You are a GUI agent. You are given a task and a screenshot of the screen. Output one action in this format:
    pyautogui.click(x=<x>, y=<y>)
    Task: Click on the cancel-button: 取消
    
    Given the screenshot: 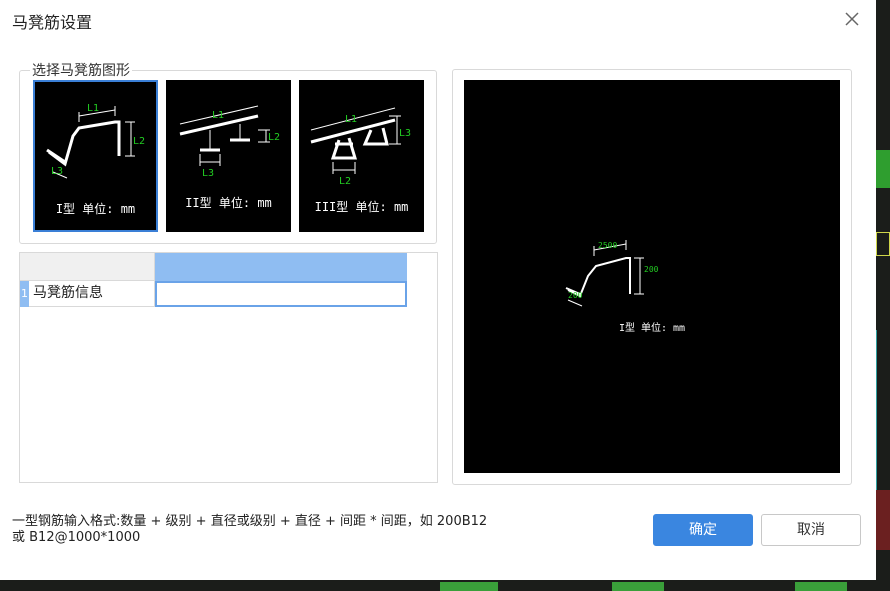 What is the action you would take?
    pyautogui.click(x=811, y=530)
    